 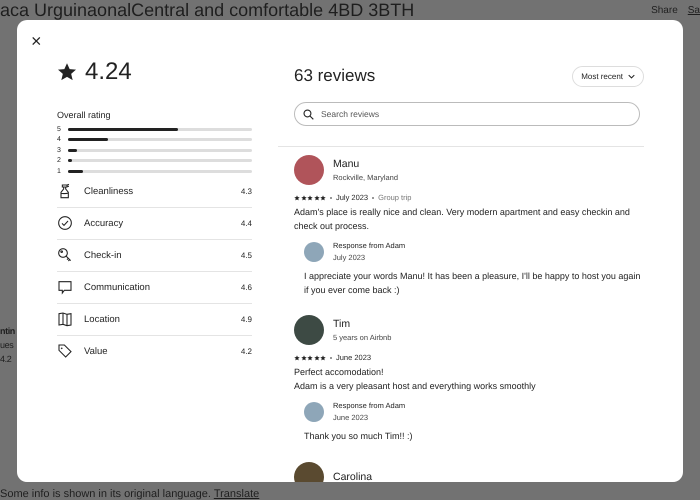 What do you see at coordinates (664, 10) in the screenshot?
I see `share-button: Share` at bounding box center [664, 10].